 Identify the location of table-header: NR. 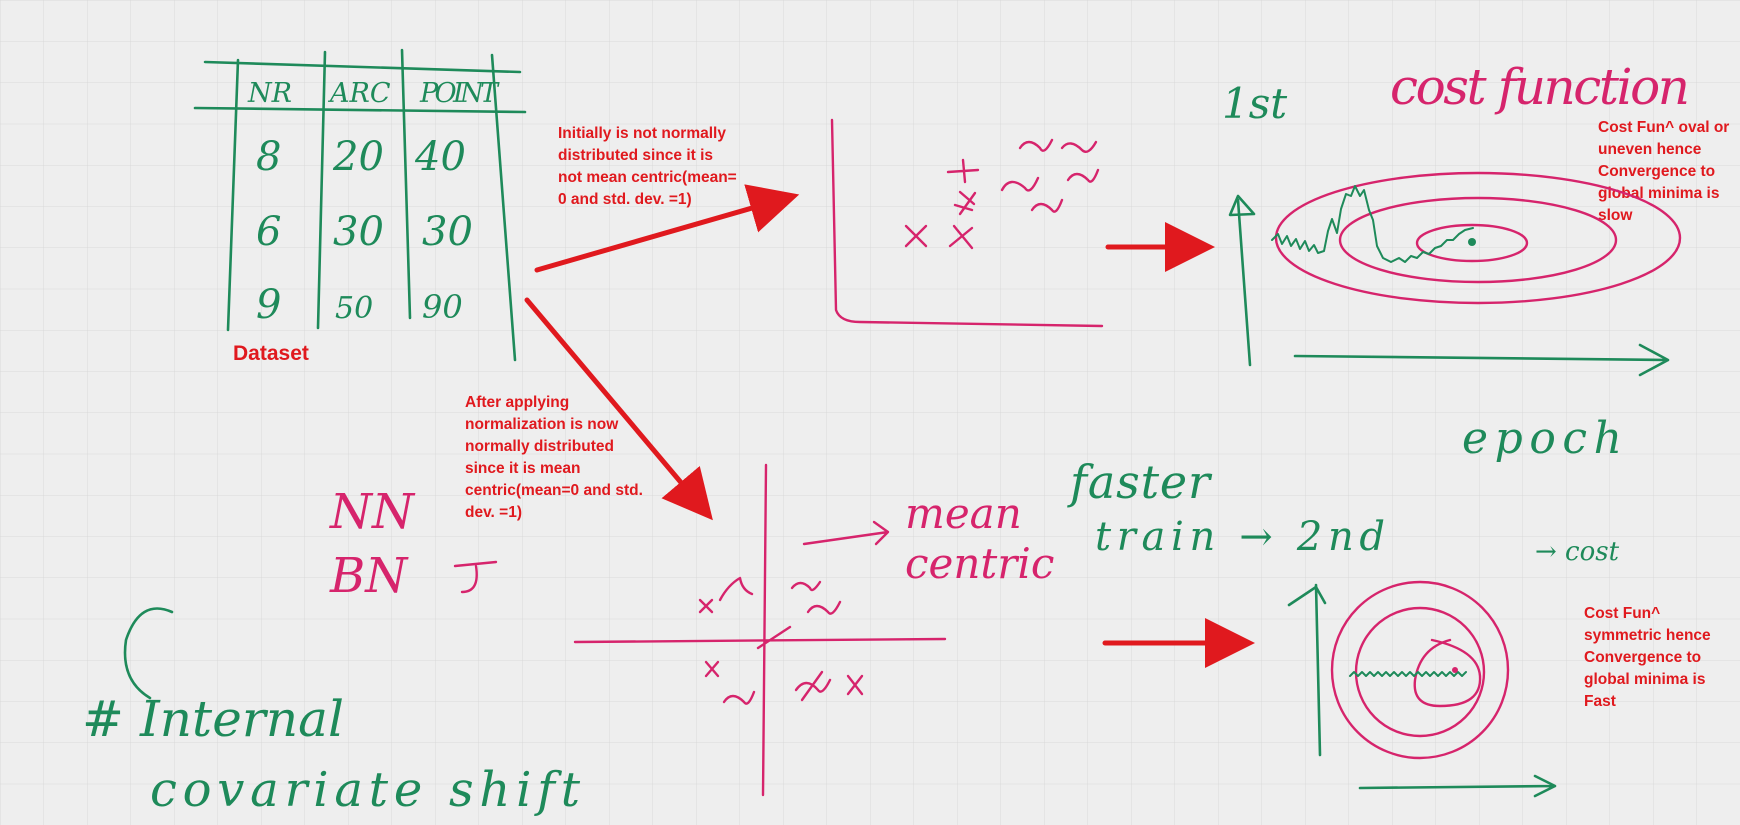
(269, 93).